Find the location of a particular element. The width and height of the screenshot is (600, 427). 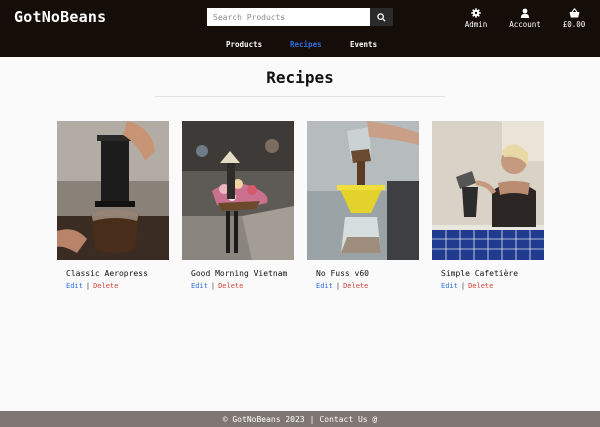

basket-total: £0.00 is located at coordinates (574, 24).